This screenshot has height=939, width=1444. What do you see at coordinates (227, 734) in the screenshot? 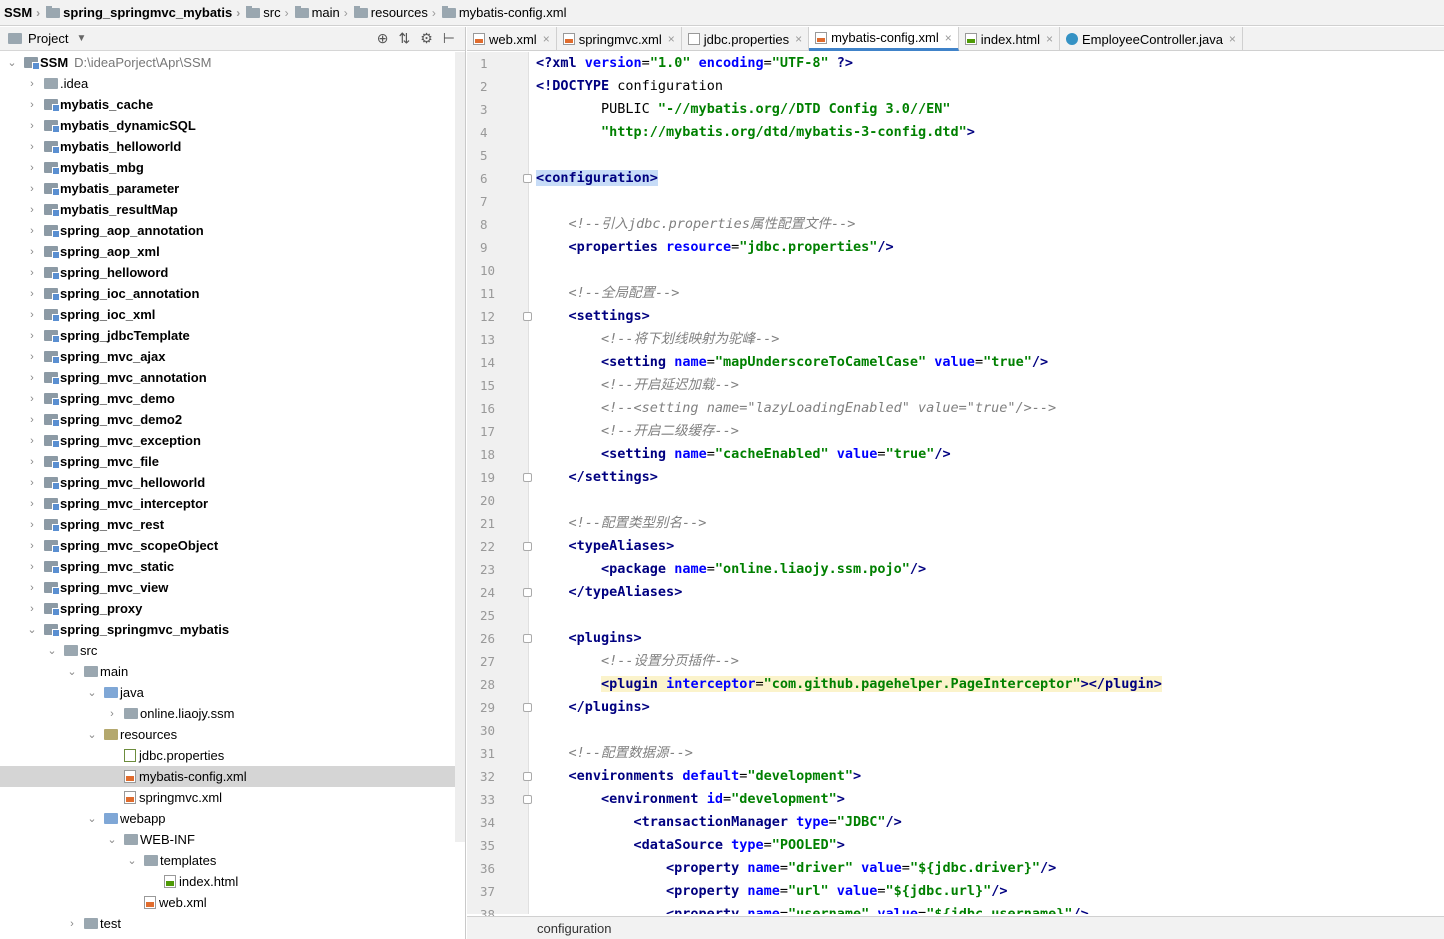
I see `tree-item: ⌄ resources` at bounding box center [227, 734].